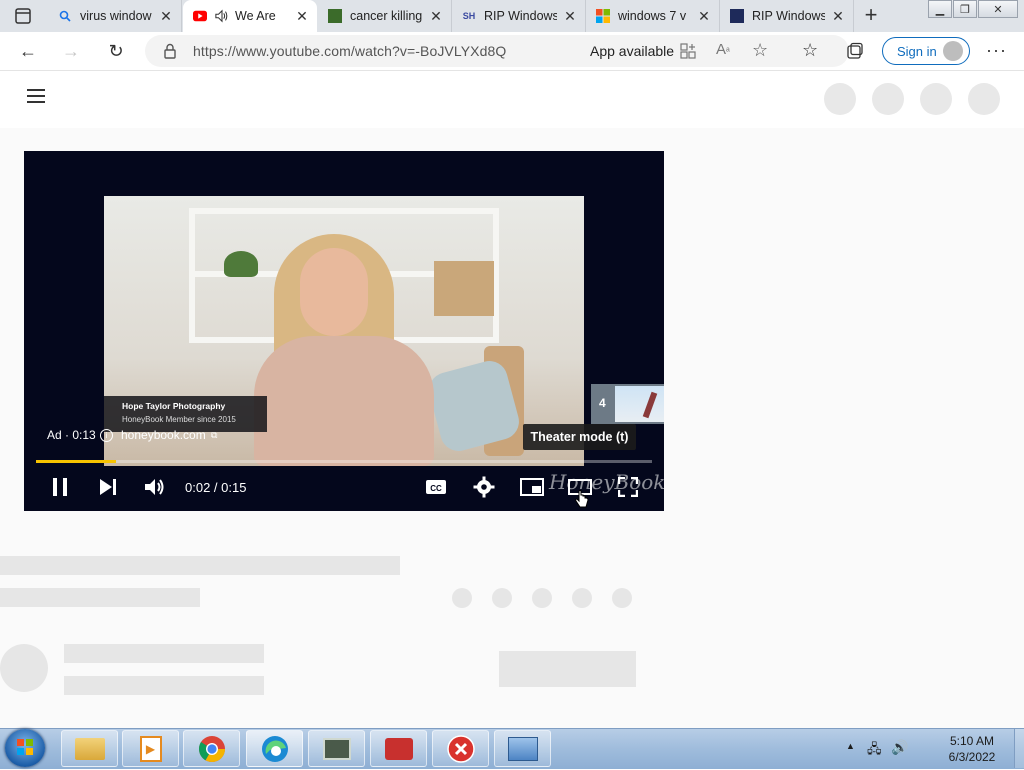 The height and width of the screenshot is (770, 1024). What do you see at coordinates (871, 15) in the screenshot?
I see `new-tab-button: +` at bounding box center [871, 15].